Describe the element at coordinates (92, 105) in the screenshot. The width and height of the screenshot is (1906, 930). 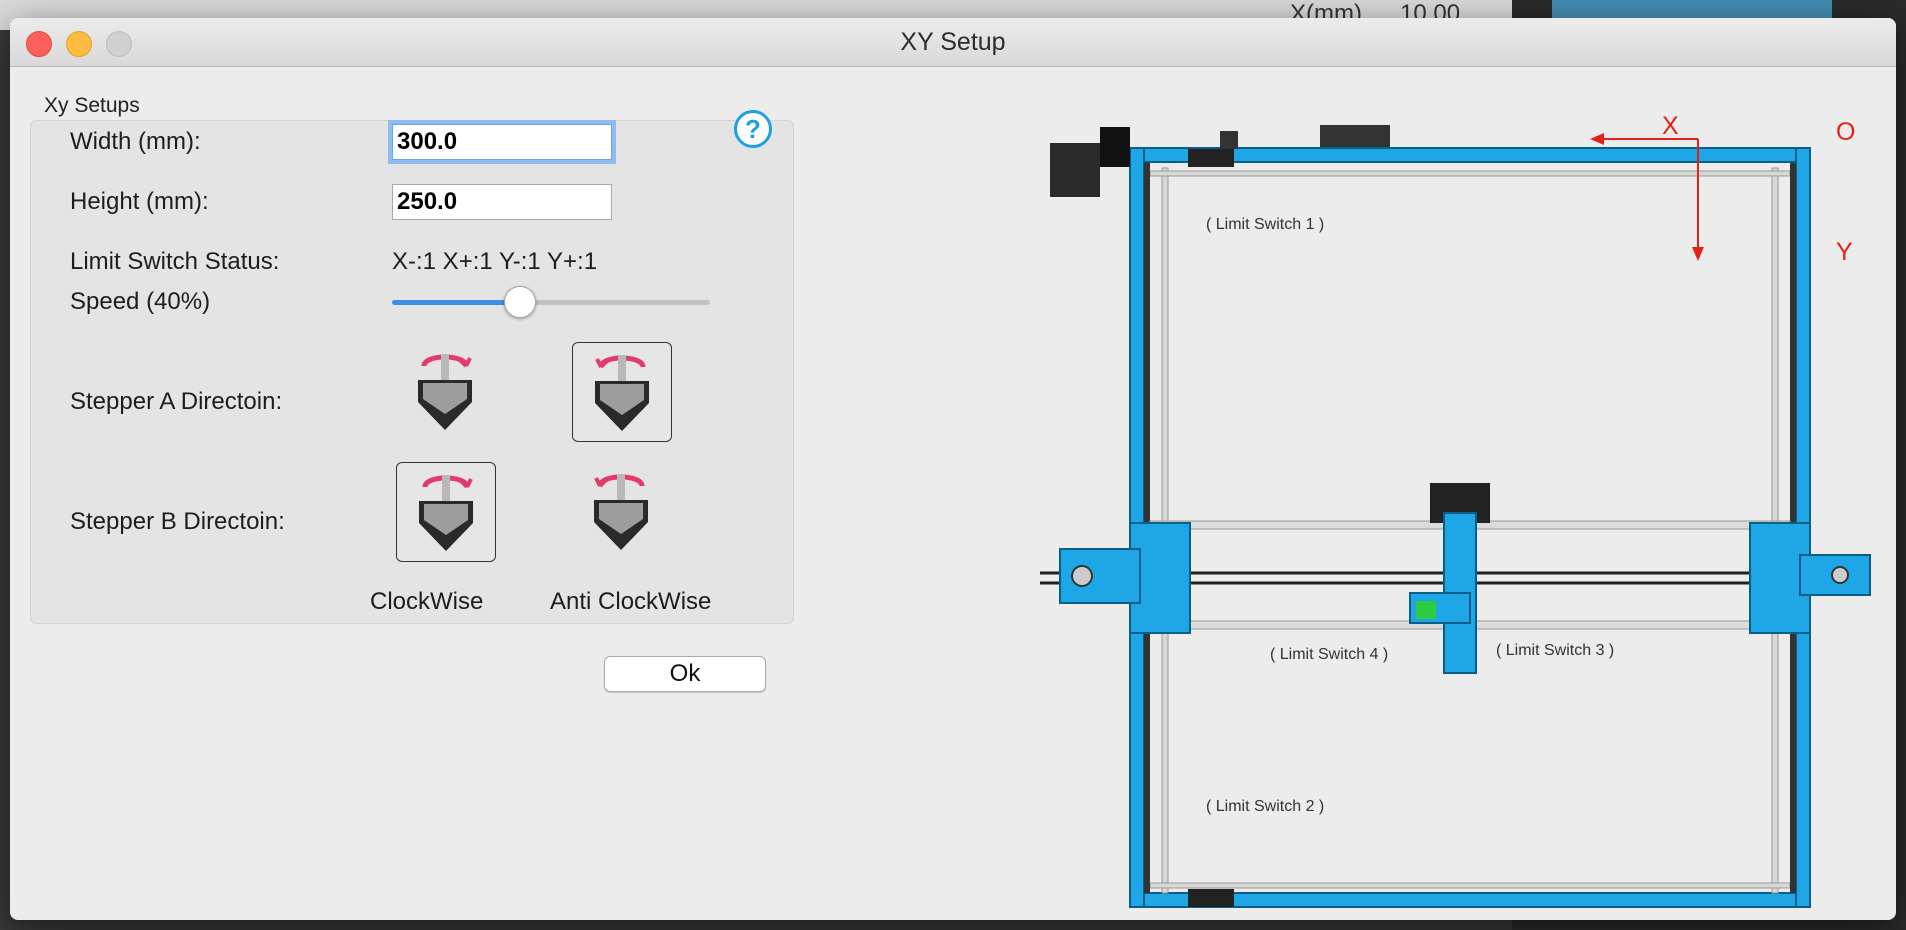
I see `group-label: Xy Setups` at that location.